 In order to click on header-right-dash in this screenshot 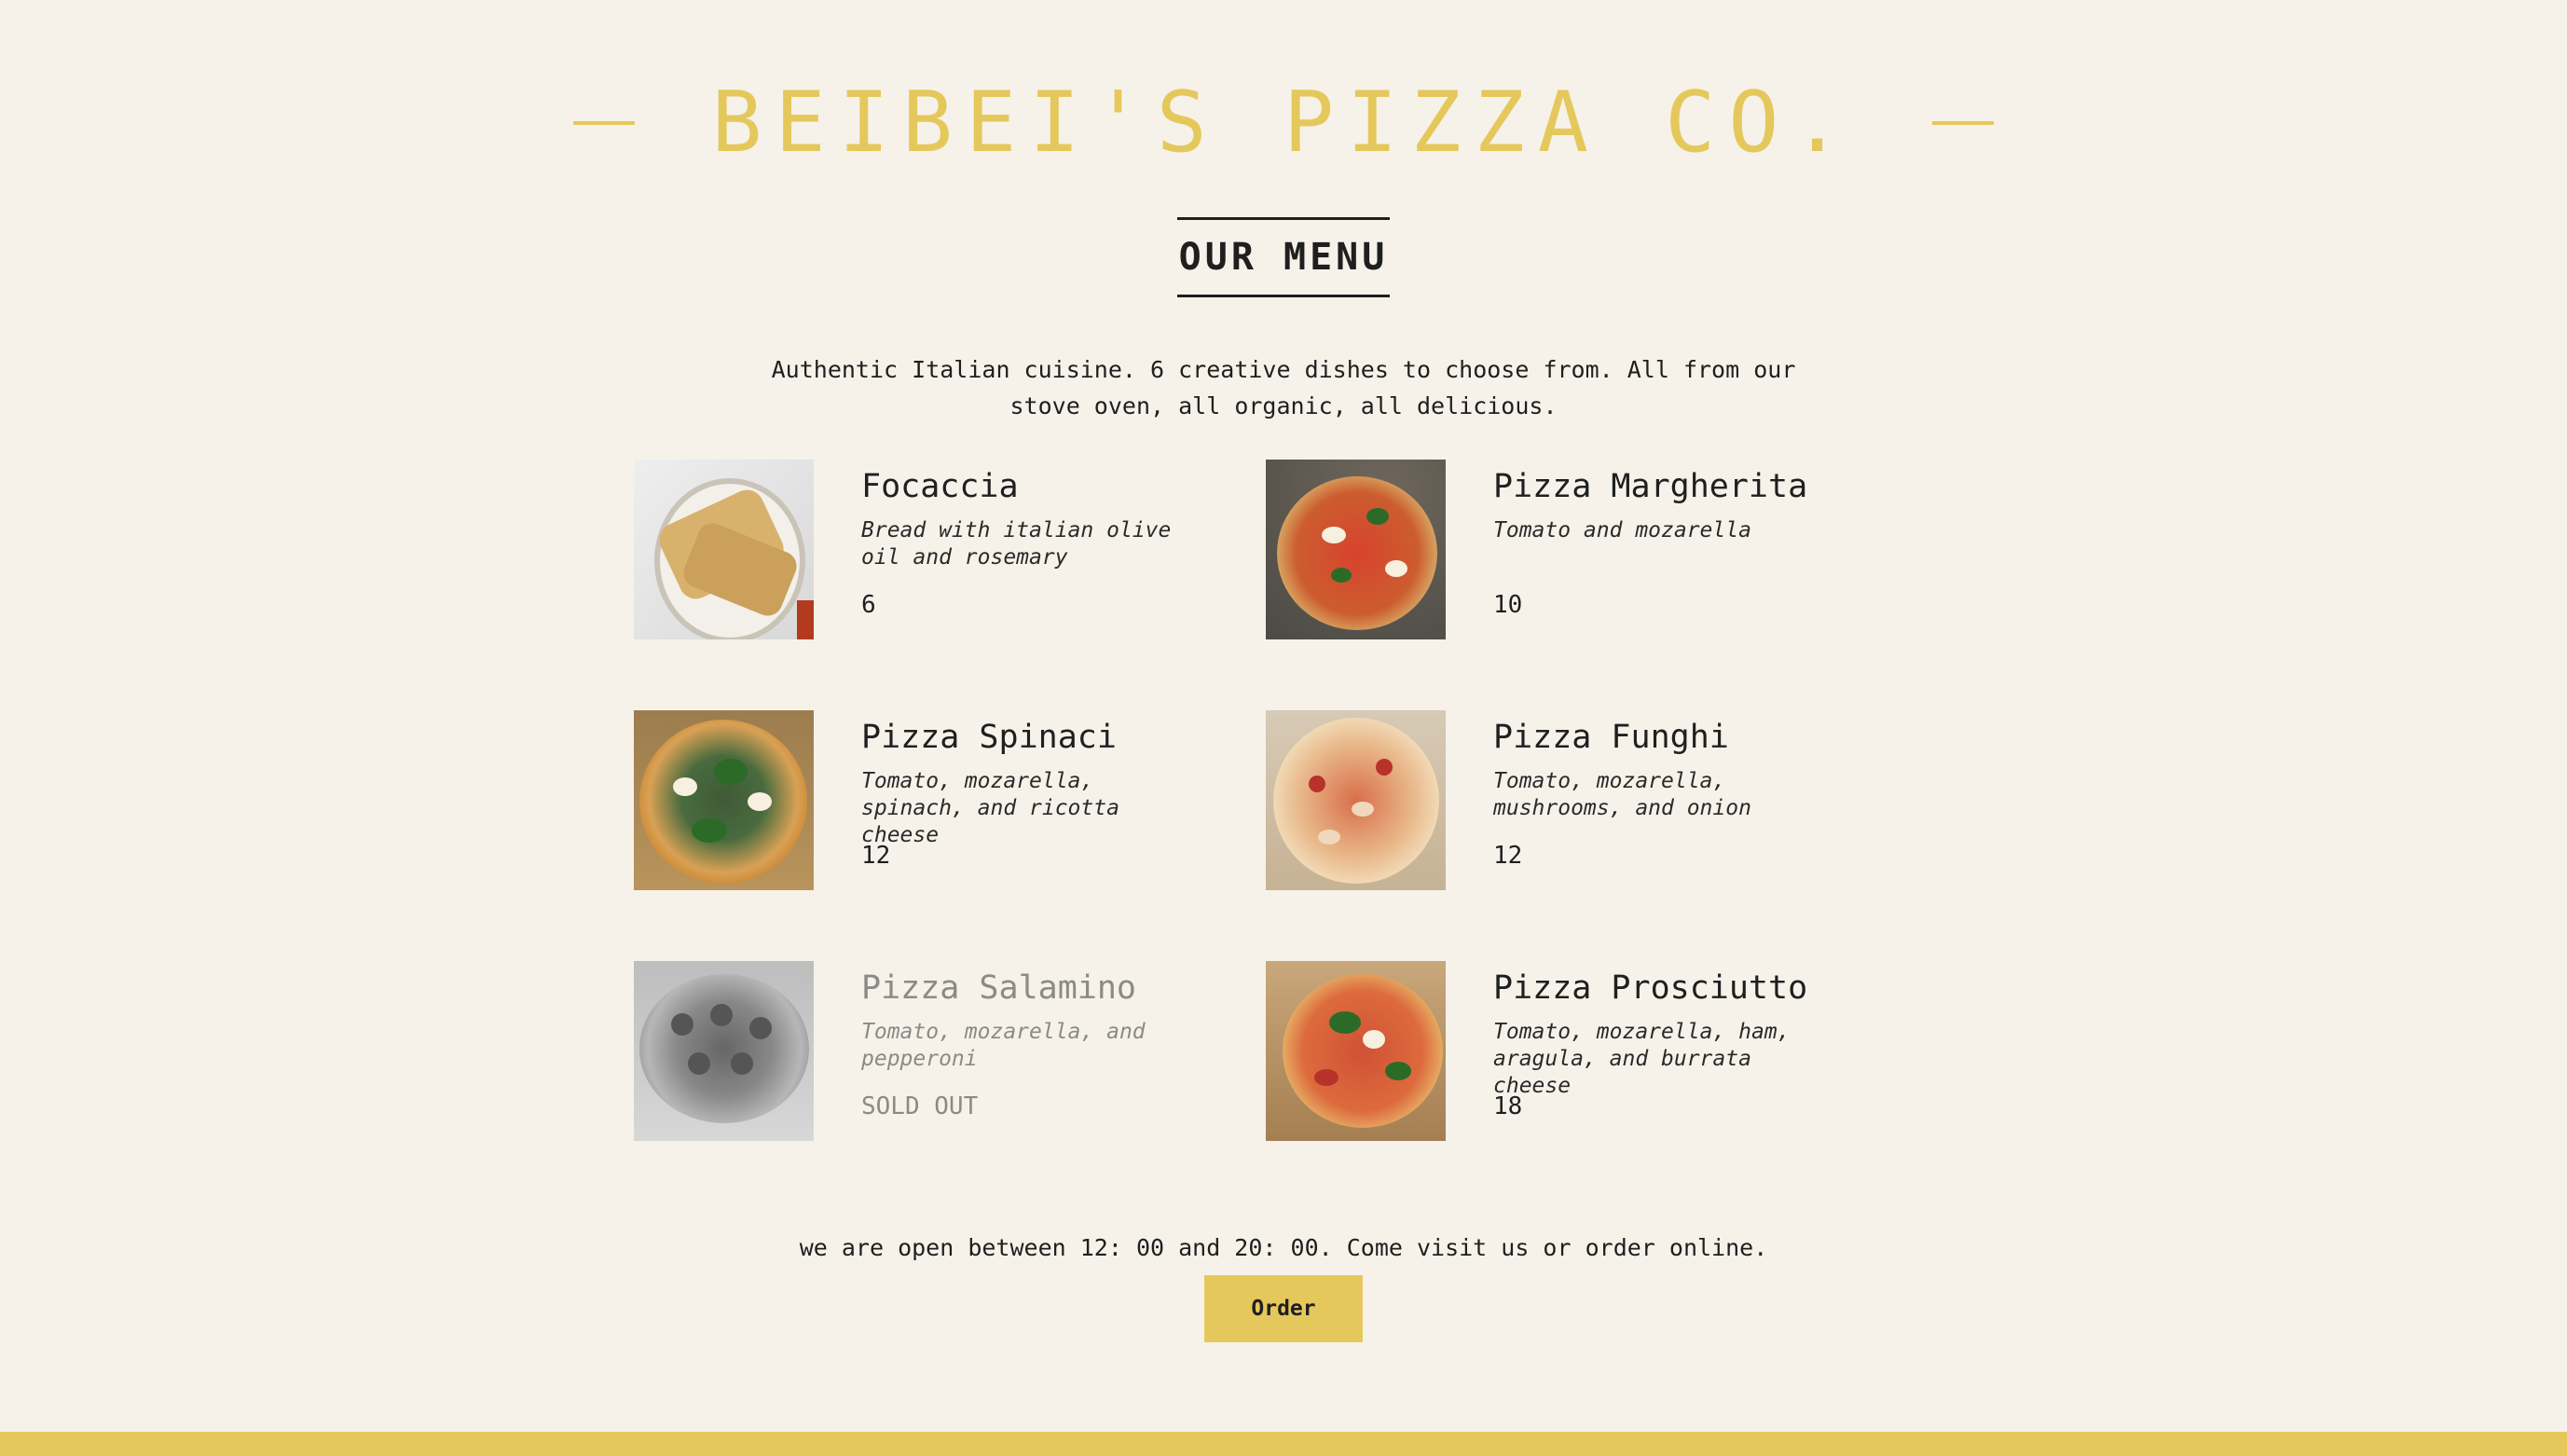, I will do `click(1962, 123)`.